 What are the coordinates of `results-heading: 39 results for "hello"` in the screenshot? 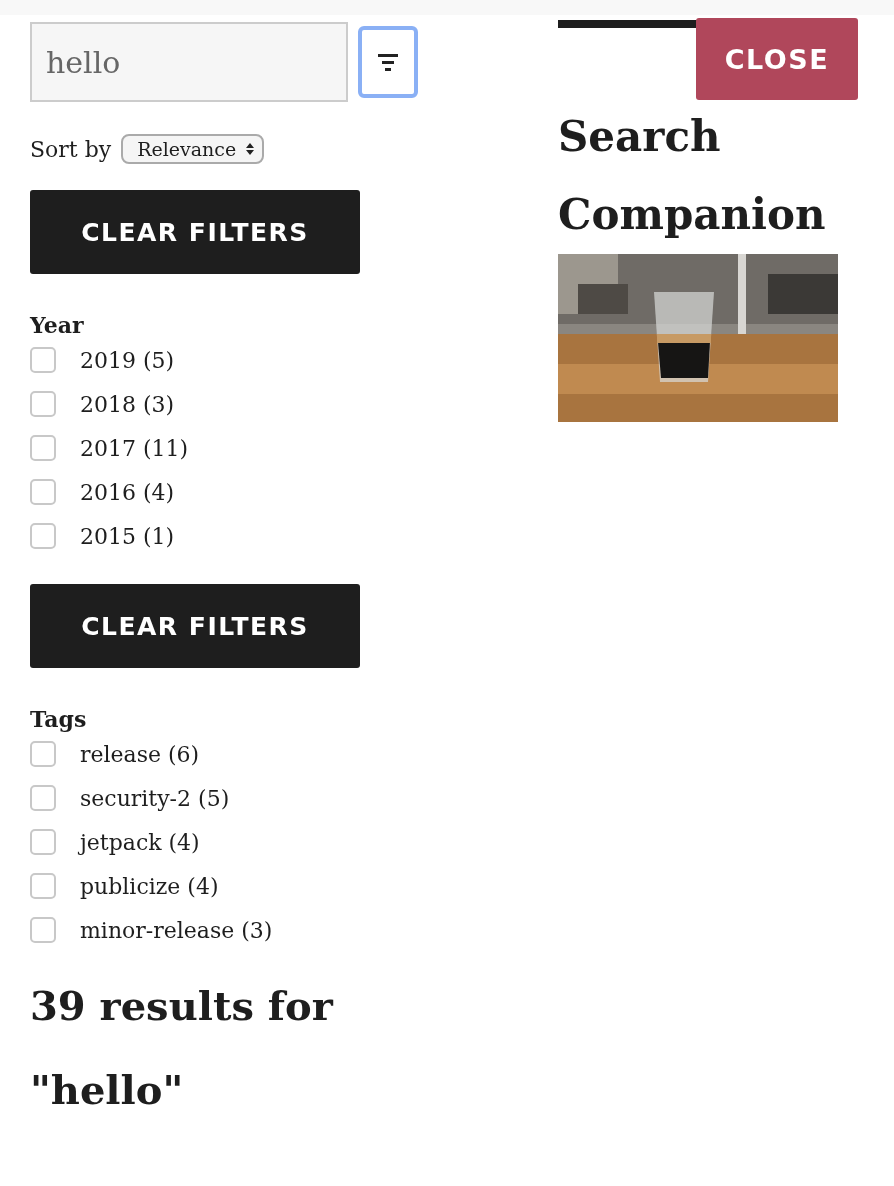 It's located at (182, 1048).